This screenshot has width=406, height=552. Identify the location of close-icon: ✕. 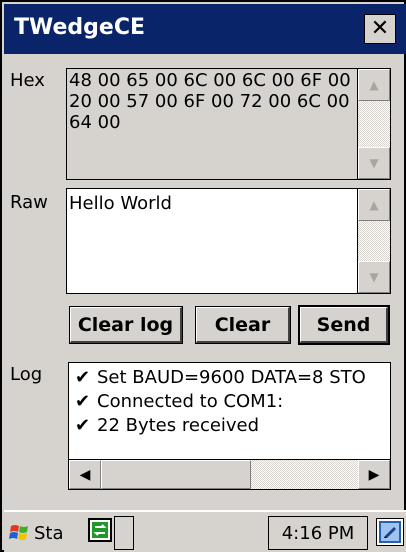
(380, 28).